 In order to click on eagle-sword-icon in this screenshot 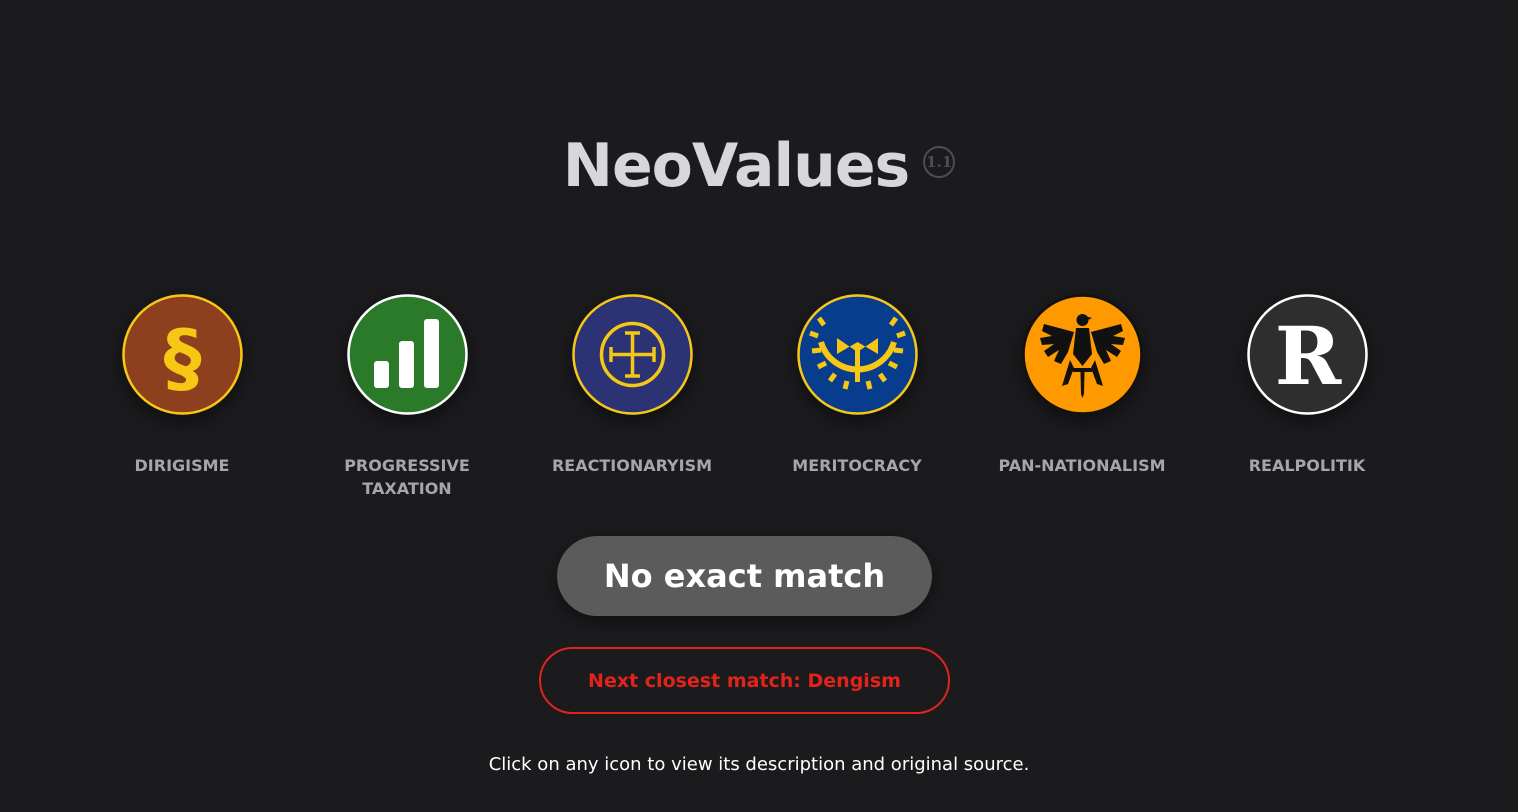, I will do `click(1082, 354)`.